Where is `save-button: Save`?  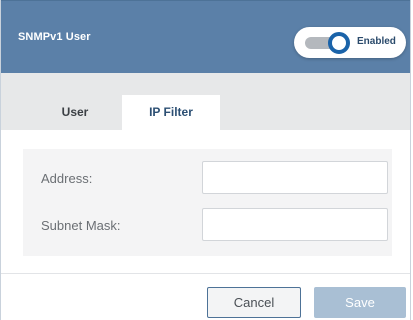 save-button: Save is located at coordinates (360, 302).